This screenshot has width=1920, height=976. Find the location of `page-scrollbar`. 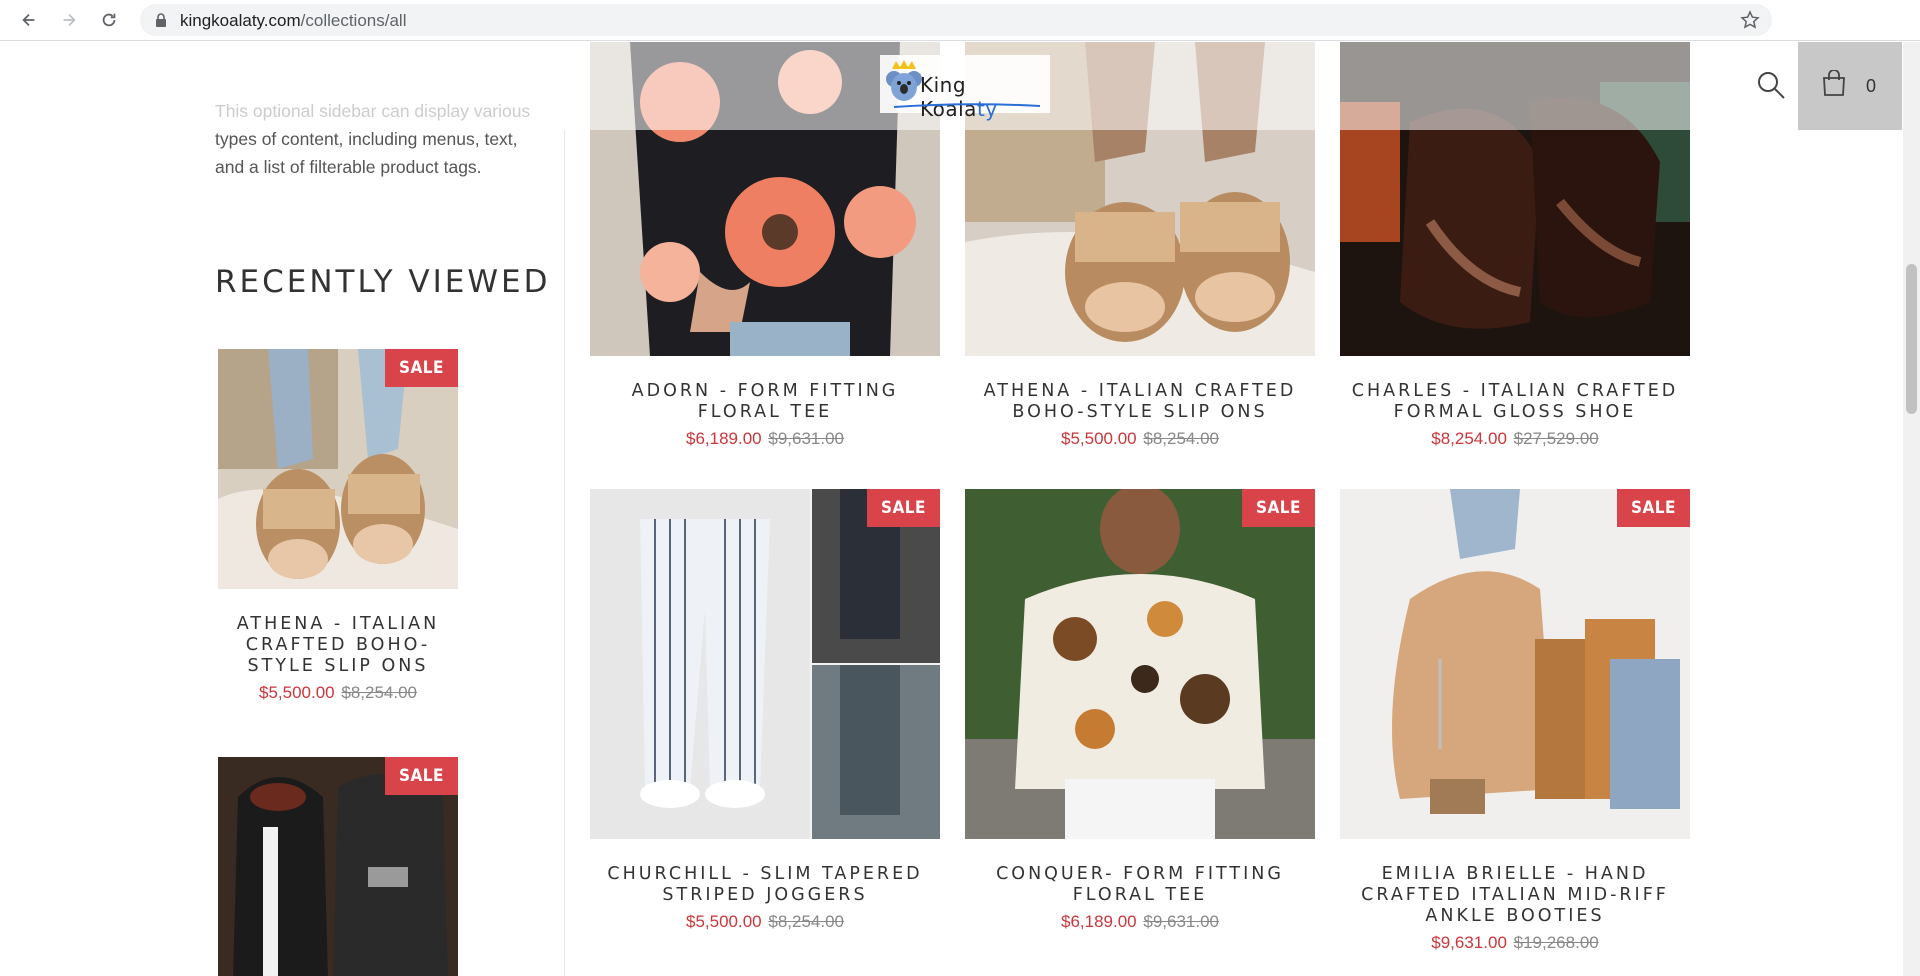

page-scrollbar is located at coordinates (1911, 509).